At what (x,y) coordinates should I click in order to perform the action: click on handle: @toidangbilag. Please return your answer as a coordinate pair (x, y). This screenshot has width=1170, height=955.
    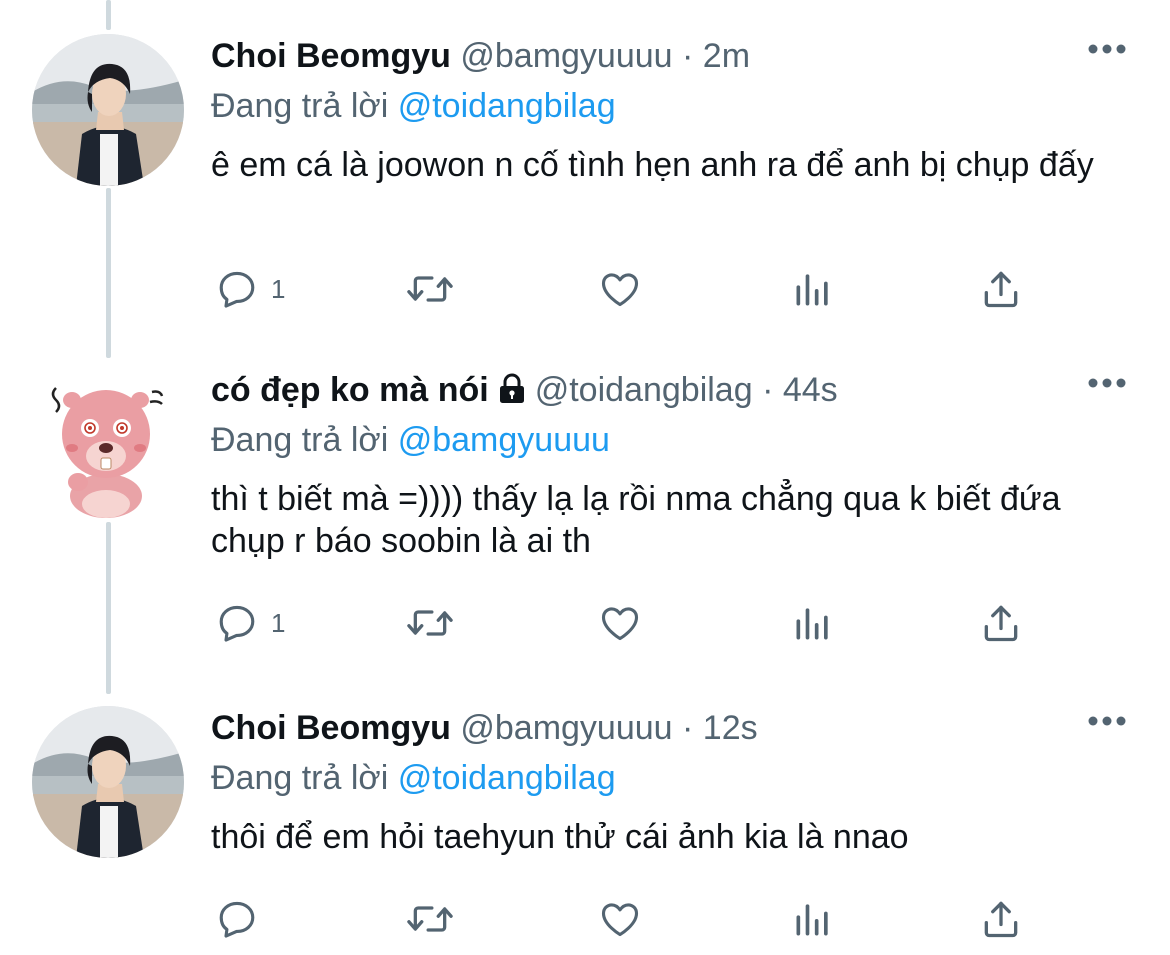
    Looking at the image, I should click on (644, 390).